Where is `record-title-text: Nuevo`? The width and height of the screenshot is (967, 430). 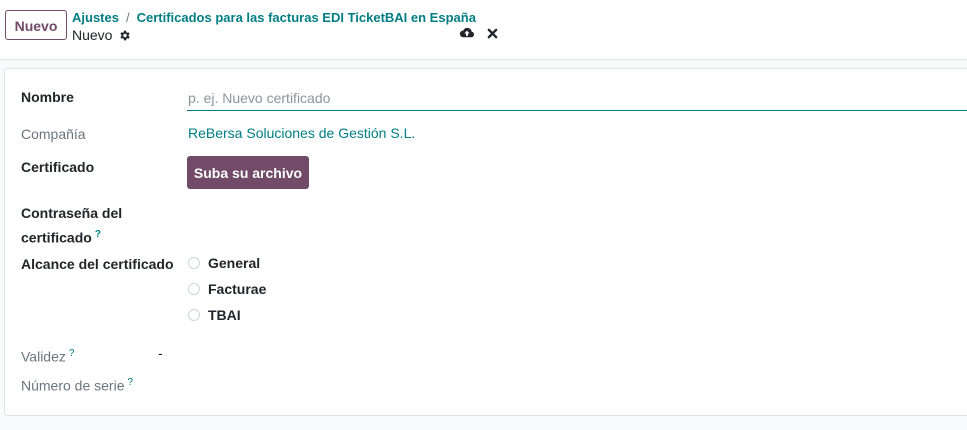
record-title-text: Nuevo is located at coordinates (92, 35).